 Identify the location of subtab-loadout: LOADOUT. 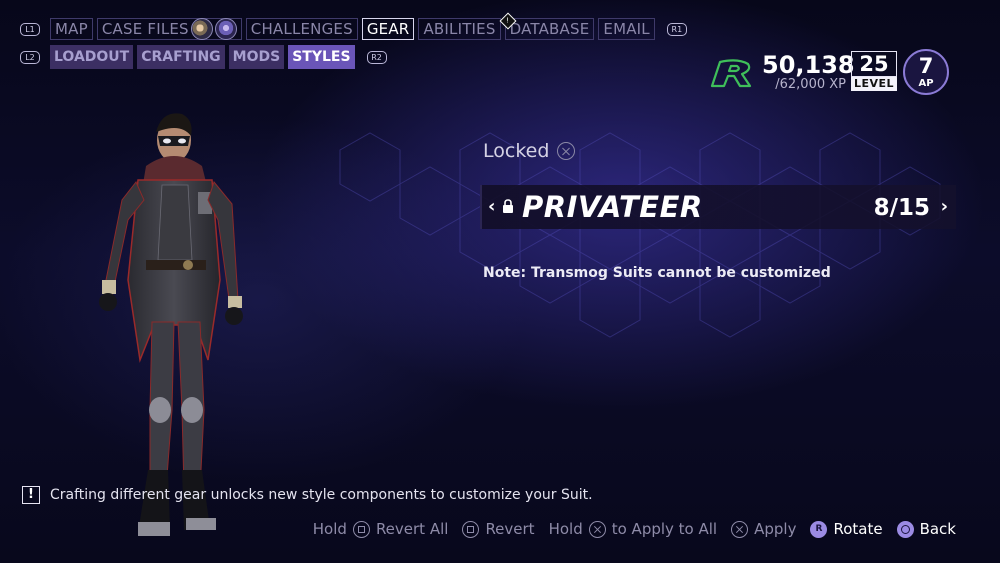
(92, 57).